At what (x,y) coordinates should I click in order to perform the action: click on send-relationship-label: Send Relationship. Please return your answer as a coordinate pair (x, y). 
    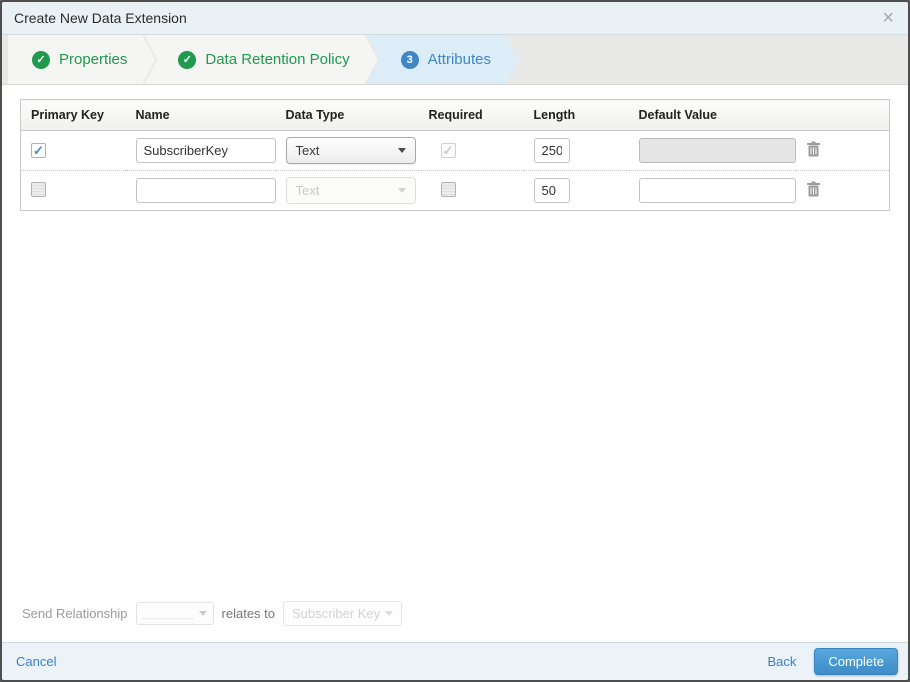
    Looking at the image, I should click on (75, 613).